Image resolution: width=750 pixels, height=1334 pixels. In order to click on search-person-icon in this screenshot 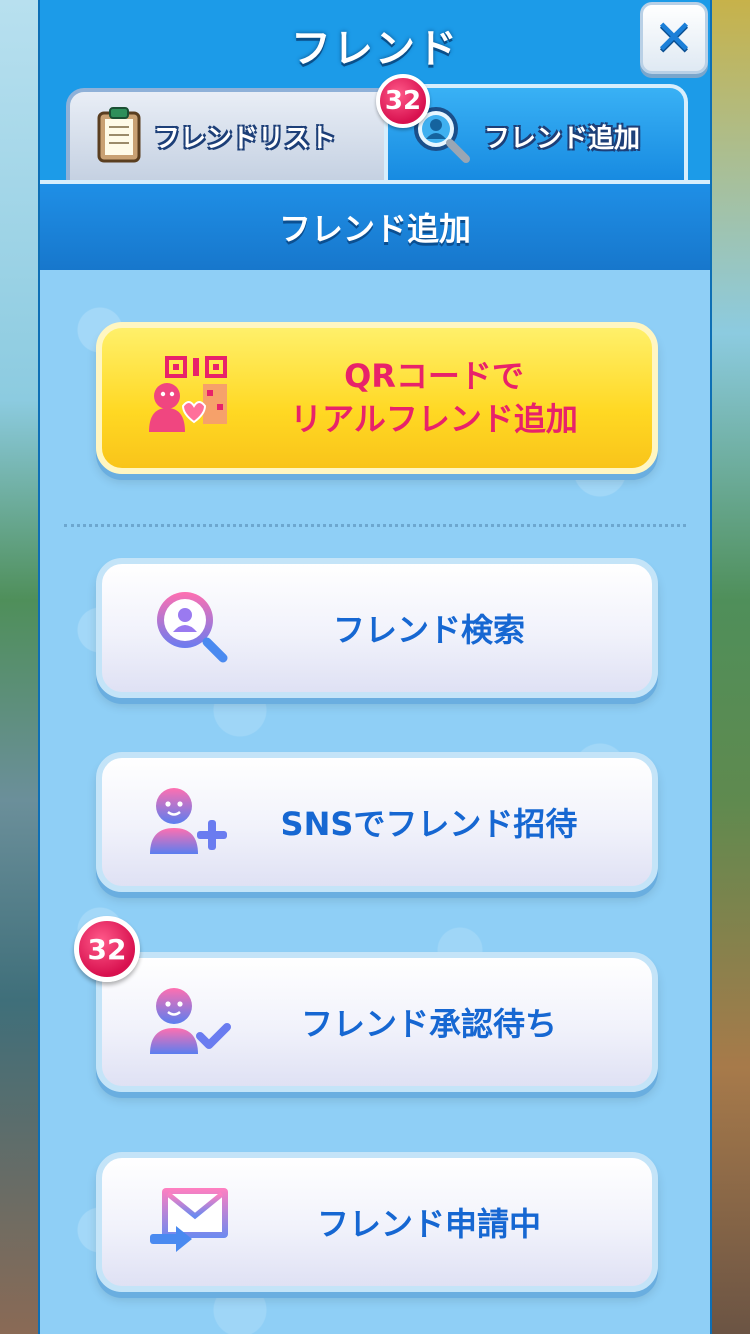, I will do `click(191, 628)`.